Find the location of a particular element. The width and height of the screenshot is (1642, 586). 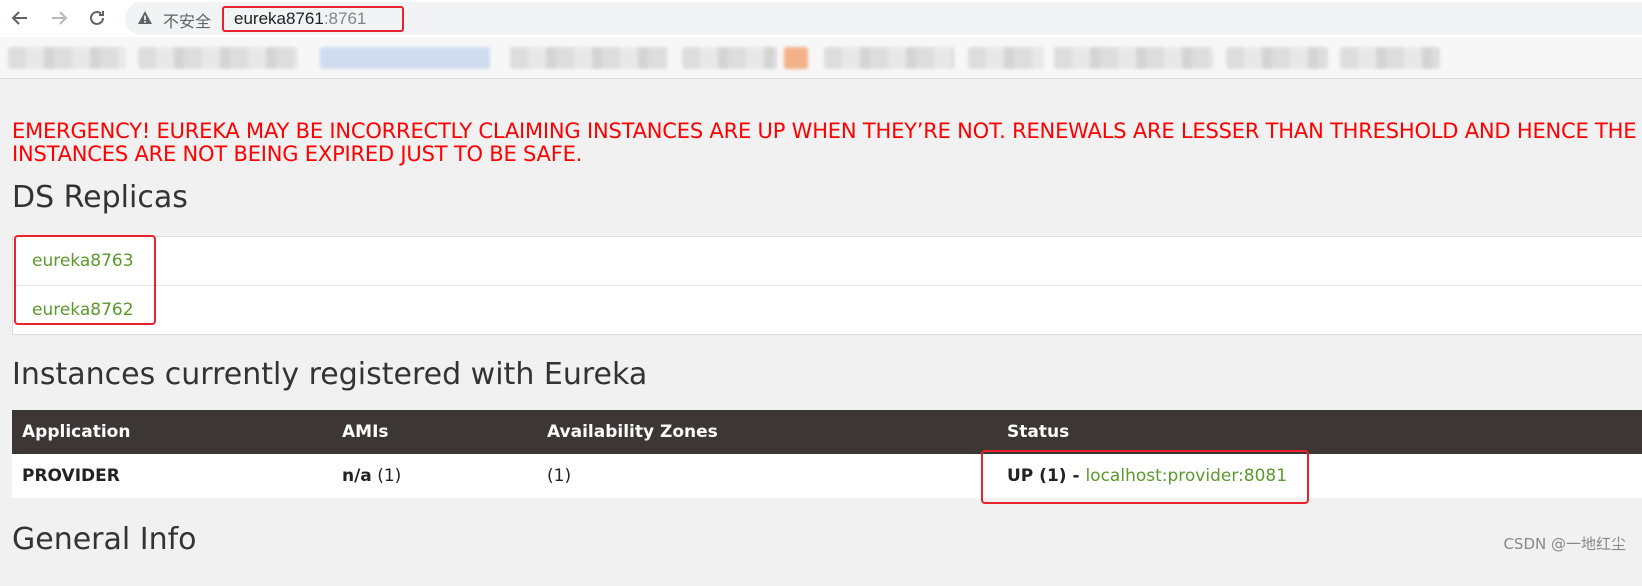

column-header-application: Application is located at coordinates (172, 432).